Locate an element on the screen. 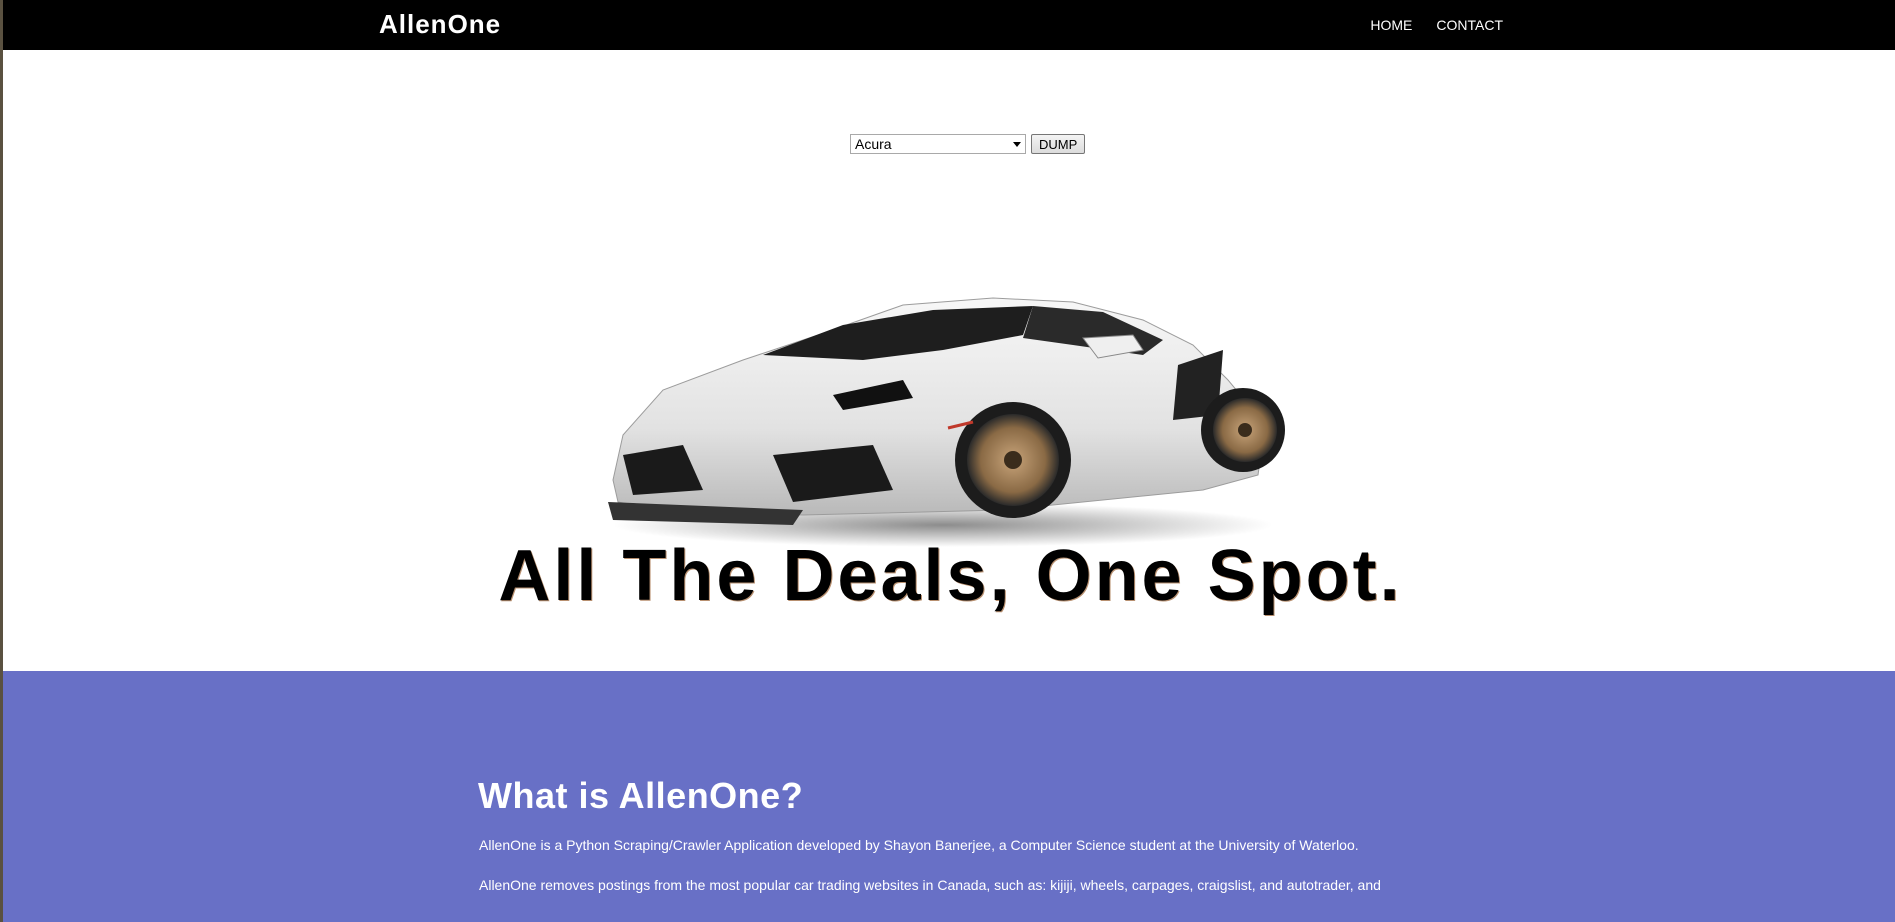 This screenshot has width=1895, height=922. nav-links: HOME CONTACT is located at coordinates (1436, 25).